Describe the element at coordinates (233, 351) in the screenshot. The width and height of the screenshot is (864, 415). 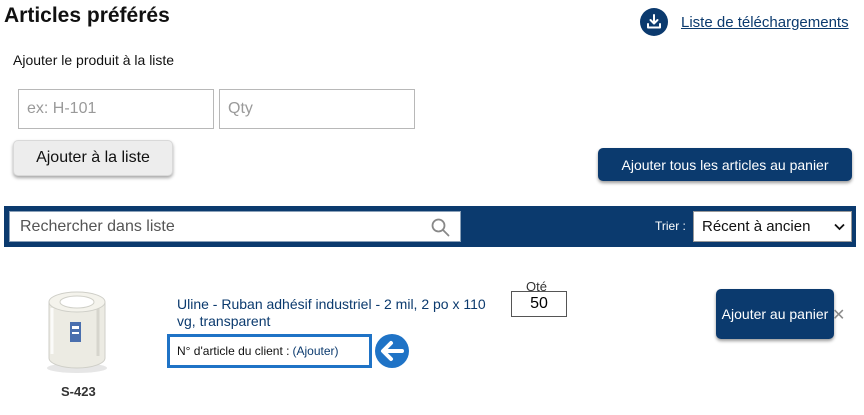
I see `customer-item-number-label: N° d'article du client :` at that location.